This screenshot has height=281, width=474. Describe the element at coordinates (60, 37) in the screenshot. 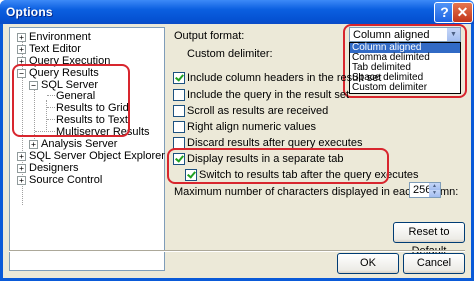

I see `tree-item-label: Environment` at that location.